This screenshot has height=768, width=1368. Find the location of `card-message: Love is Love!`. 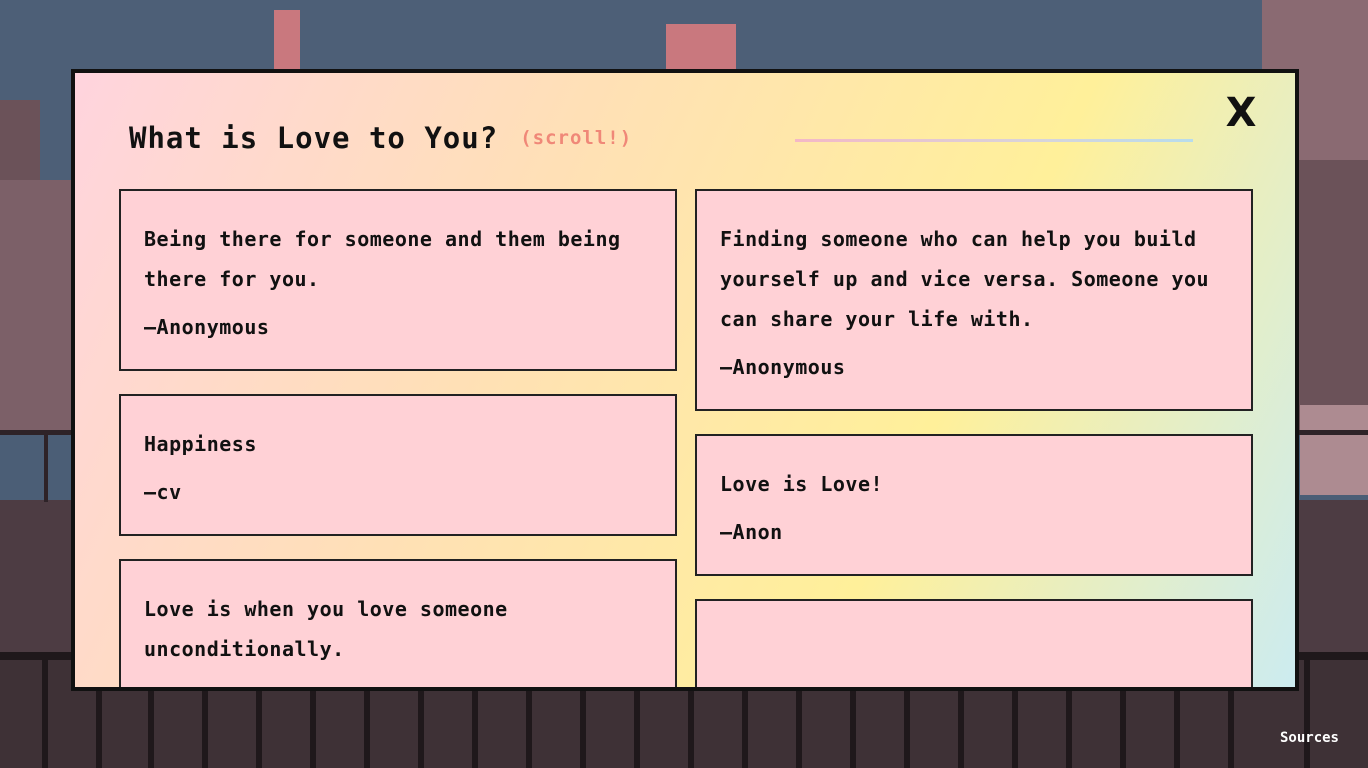

card-message: Love is Love! is located at coordinates (802, 484).